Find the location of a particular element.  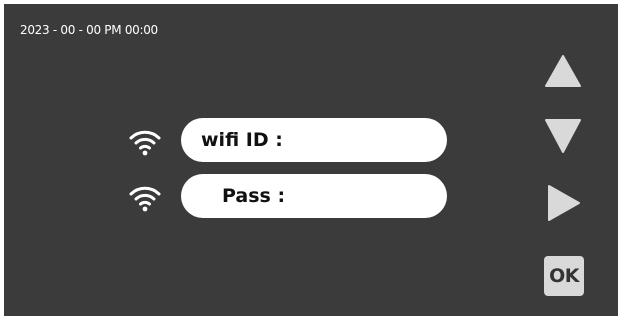

datetime-display: 2023 - 00 - 00 PM 00:00 is located at coordinates (89, 30).